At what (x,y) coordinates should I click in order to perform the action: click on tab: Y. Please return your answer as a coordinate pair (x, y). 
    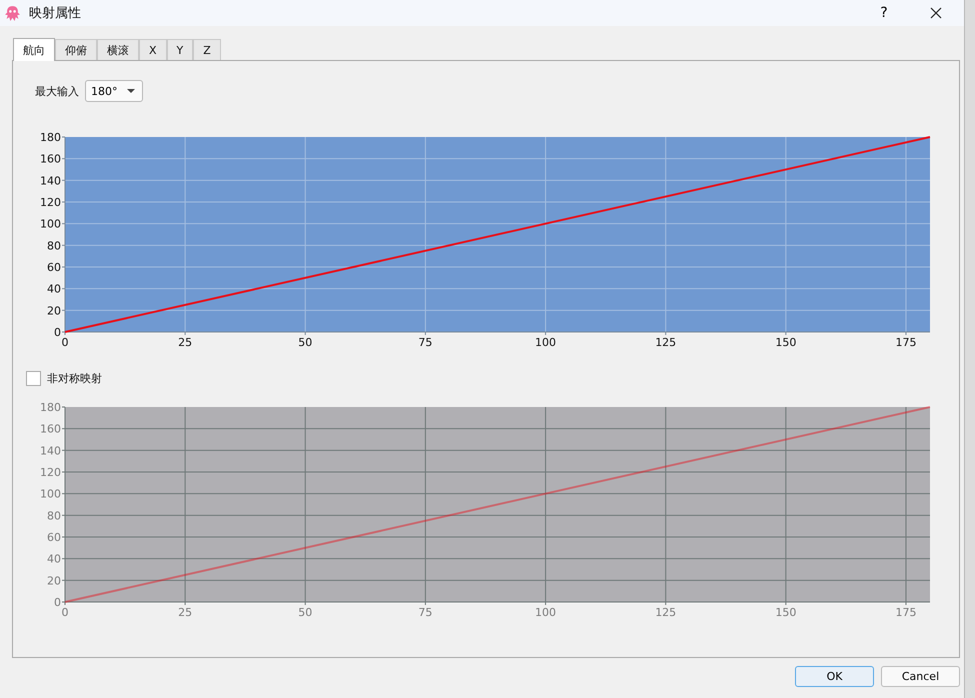
    Looking at the image, I should click on (180, 49).